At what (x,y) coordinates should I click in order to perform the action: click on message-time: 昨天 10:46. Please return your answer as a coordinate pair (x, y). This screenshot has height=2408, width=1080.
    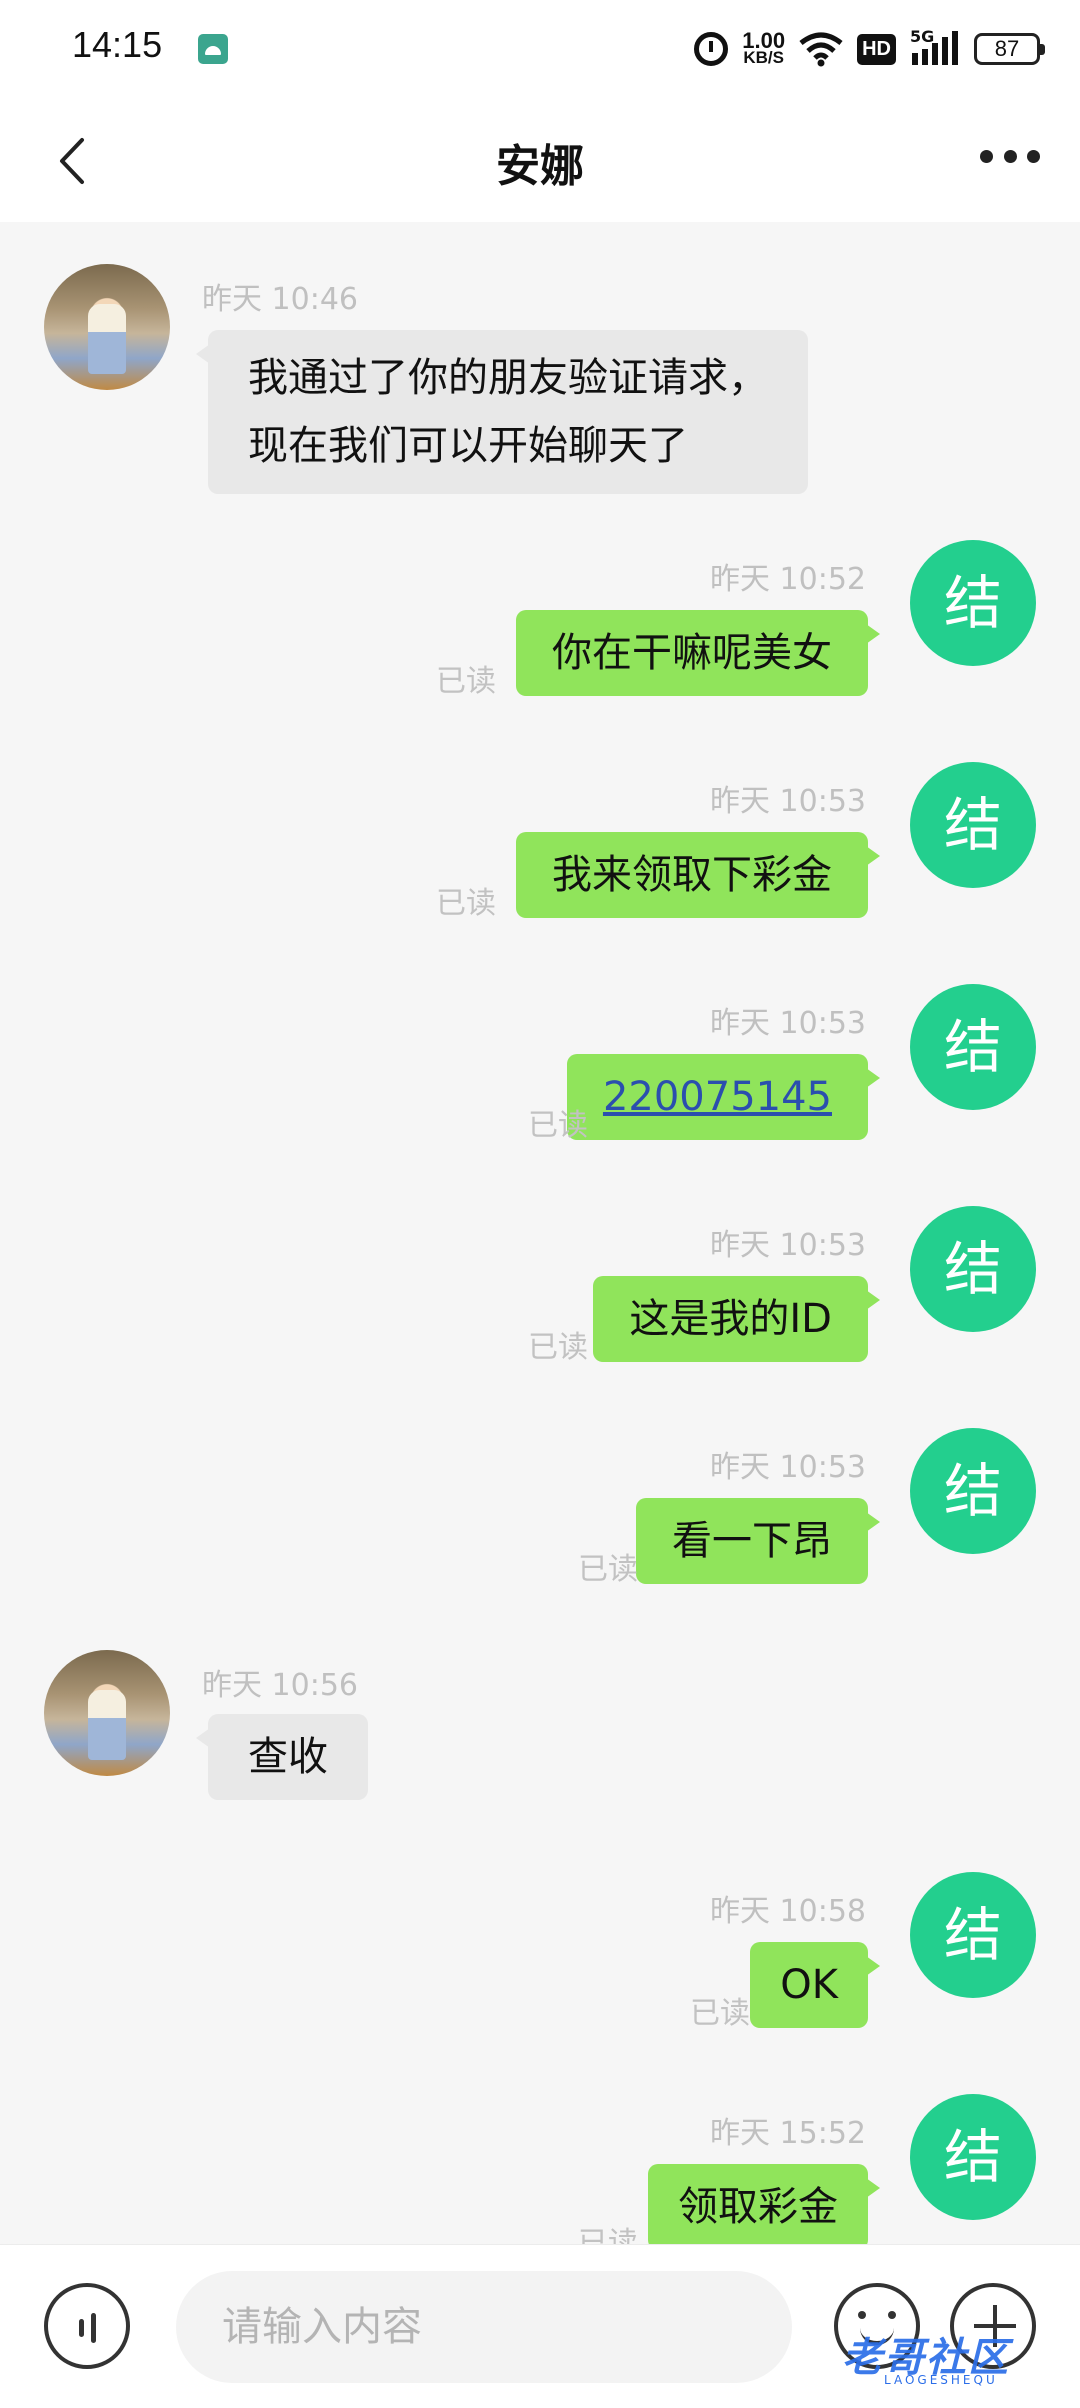
    Looking at the image, I should click on (280, 299).